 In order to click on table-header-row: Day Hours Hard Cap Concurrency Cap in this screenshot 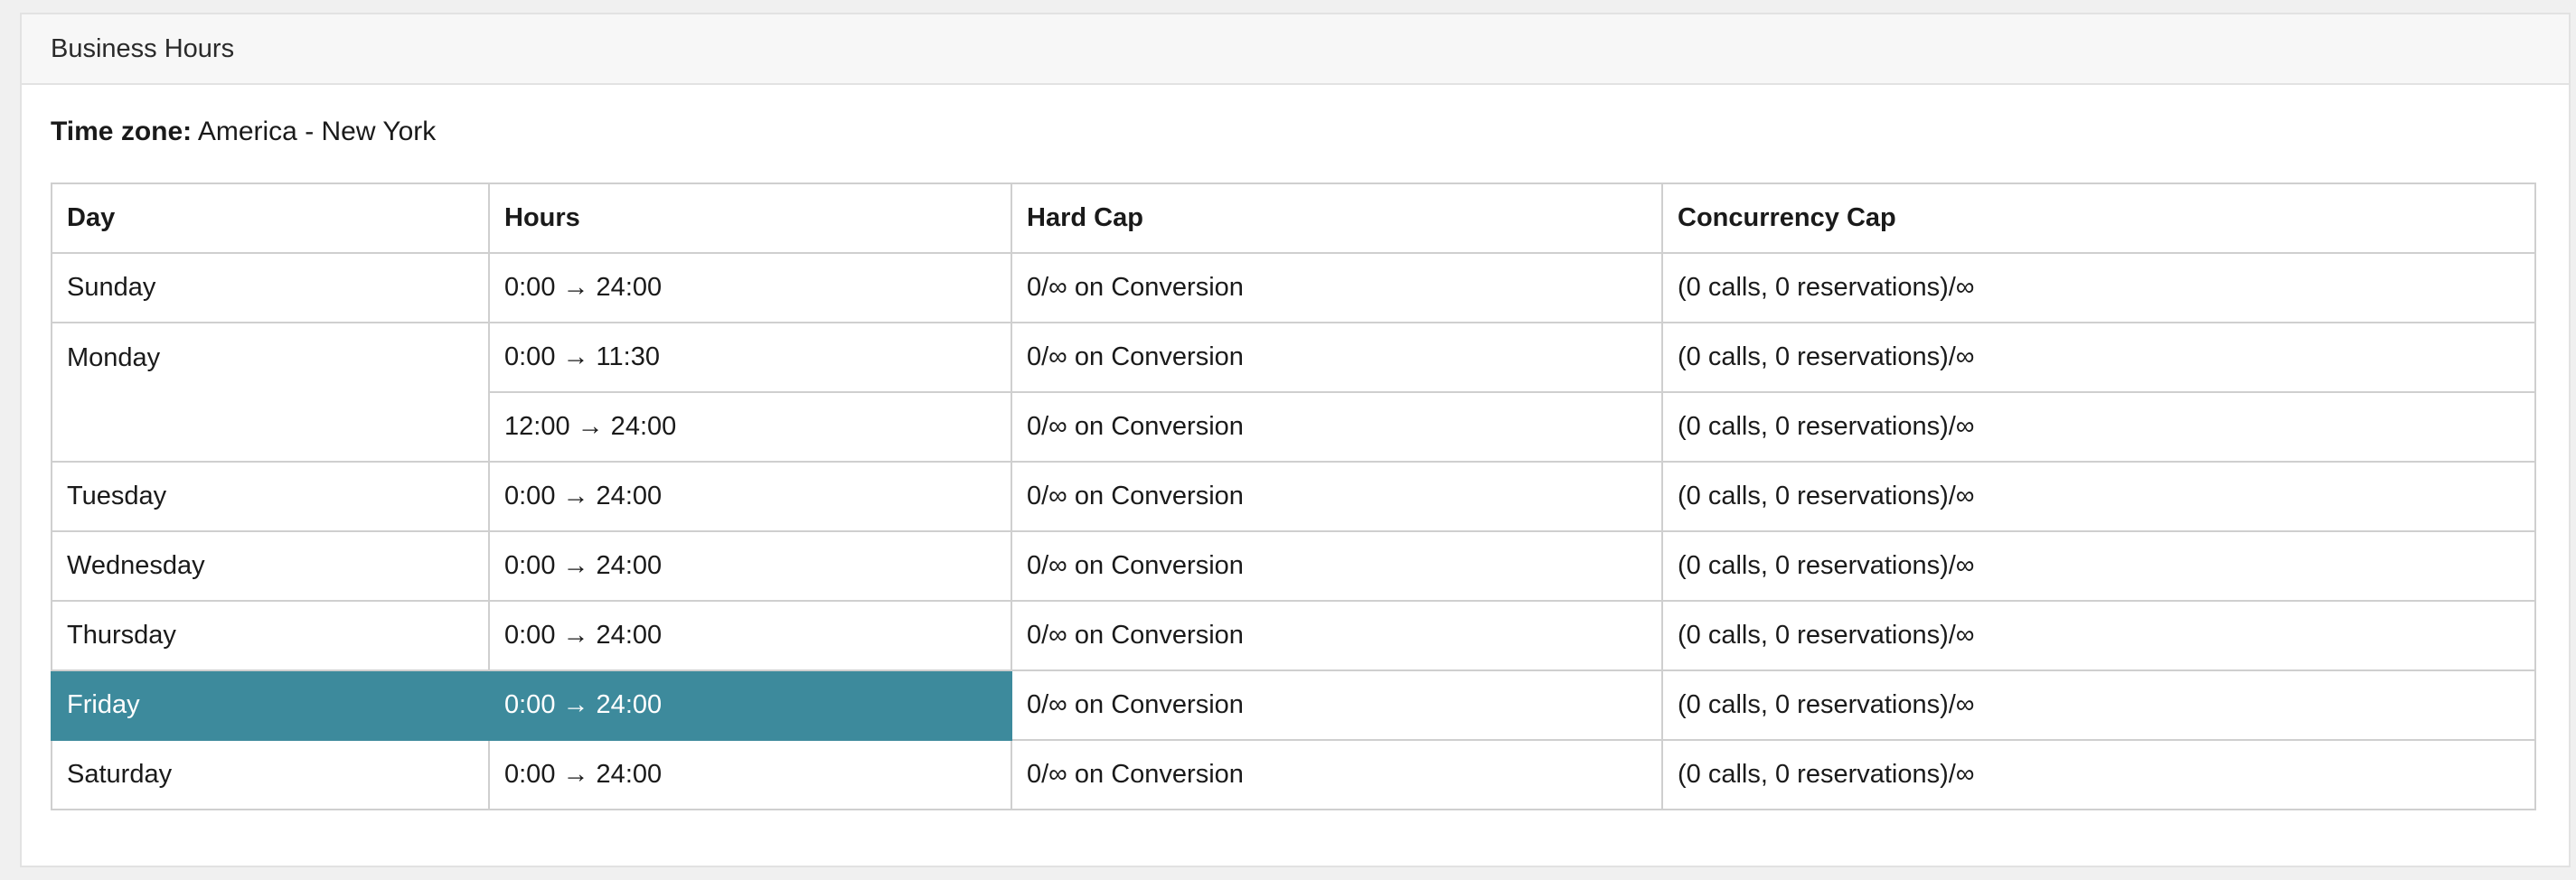, I will do `click(1294, 219)`.